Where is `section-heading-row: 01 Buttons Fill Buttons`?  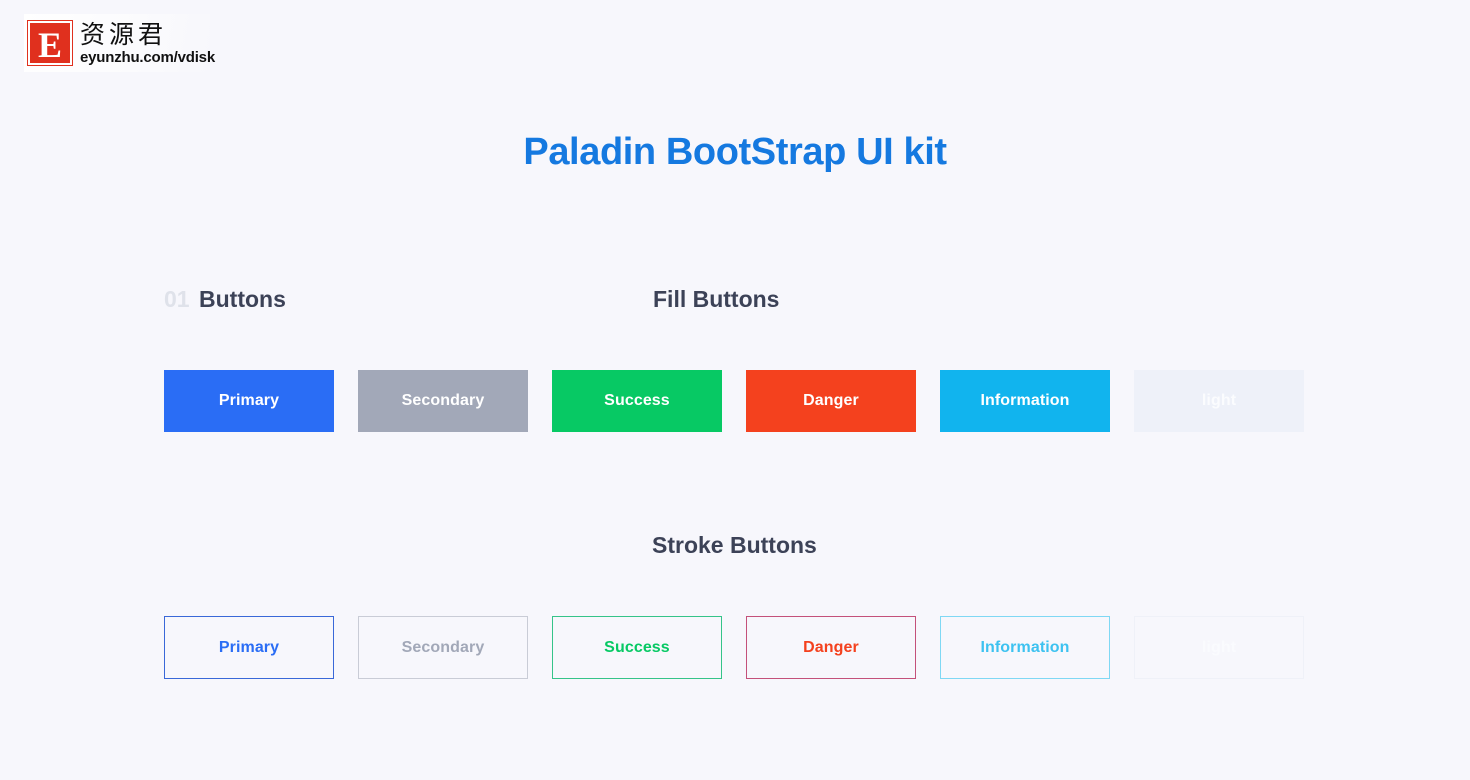 section-heading-row: 01 Buttons Fill Buttons is located at coordinates (735, 299).